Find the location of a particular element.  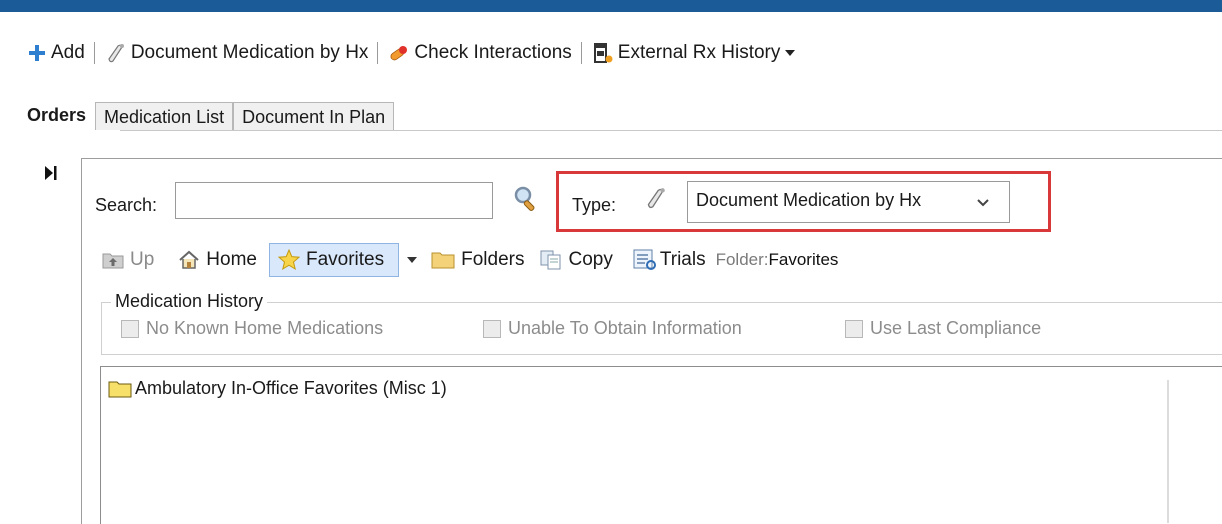

add-label: Add is located at coordinates (68, 52).